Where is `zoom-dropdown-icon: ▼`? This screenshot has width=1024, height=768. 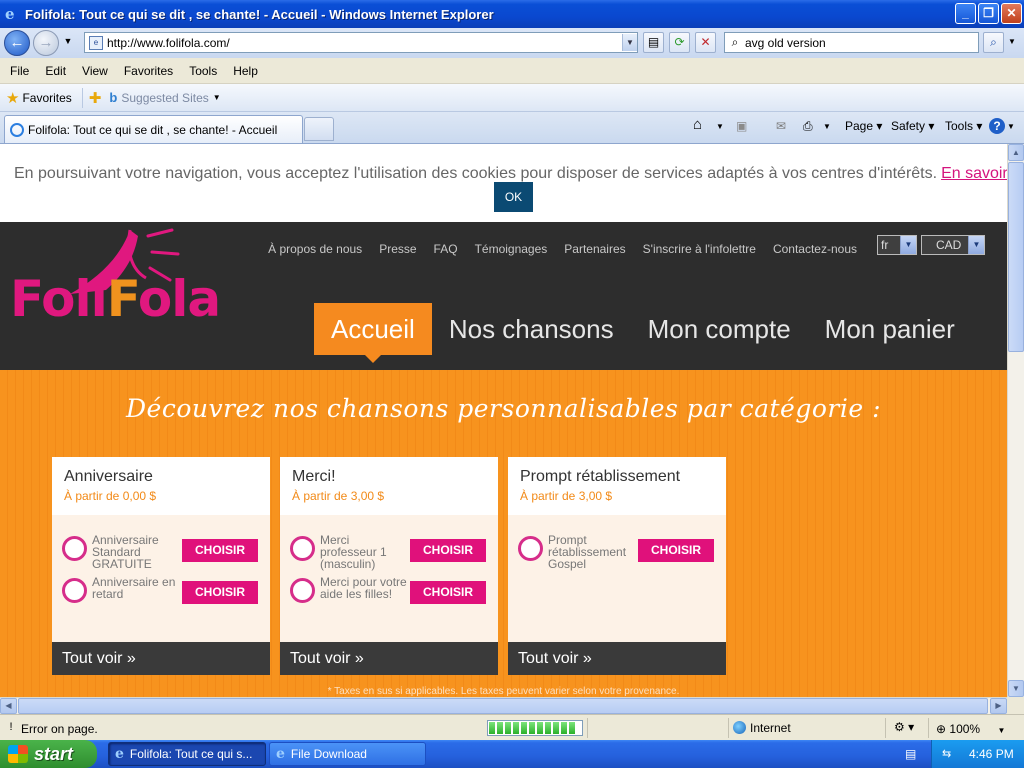 zoom-dropdown-icon: ▼ is located at coordinates (1001, 730).